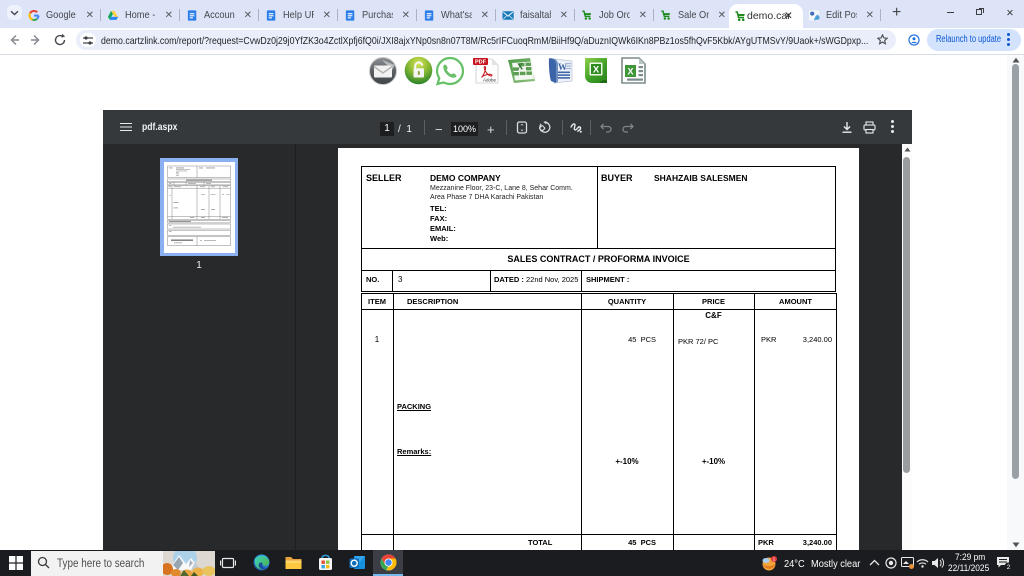  Describe the element at coordinates (481, 63) in the screenshot. I see `svg-text: PDF` at that location.